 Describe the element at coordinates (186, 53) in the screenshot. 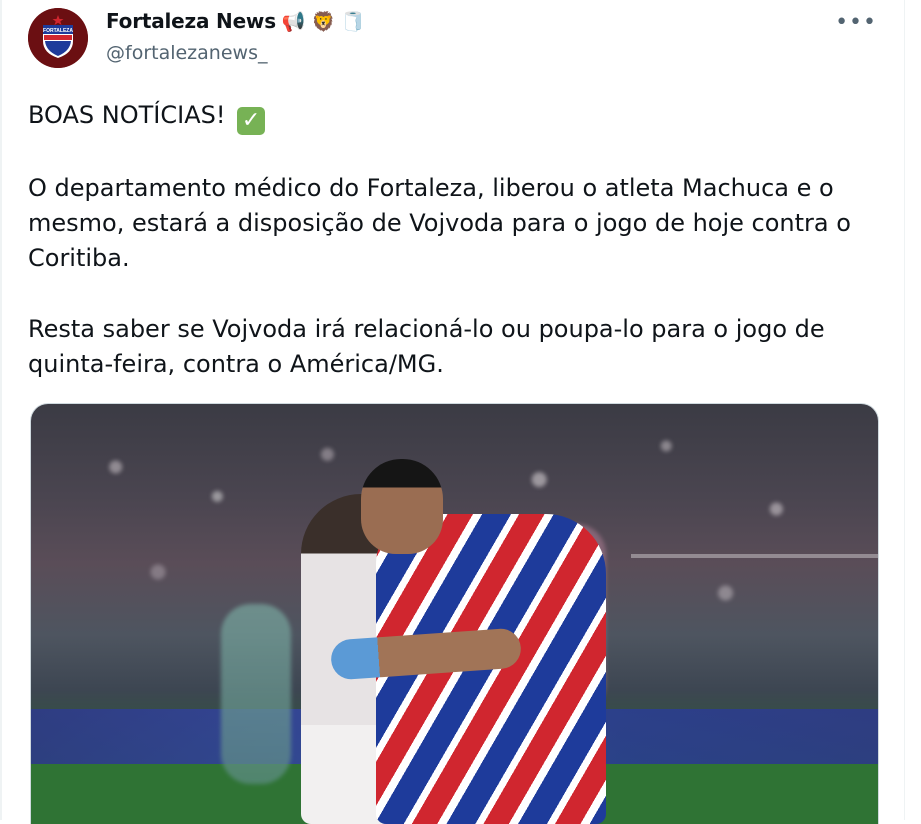

I see `user-handle: @fortalezanews_` at that location.